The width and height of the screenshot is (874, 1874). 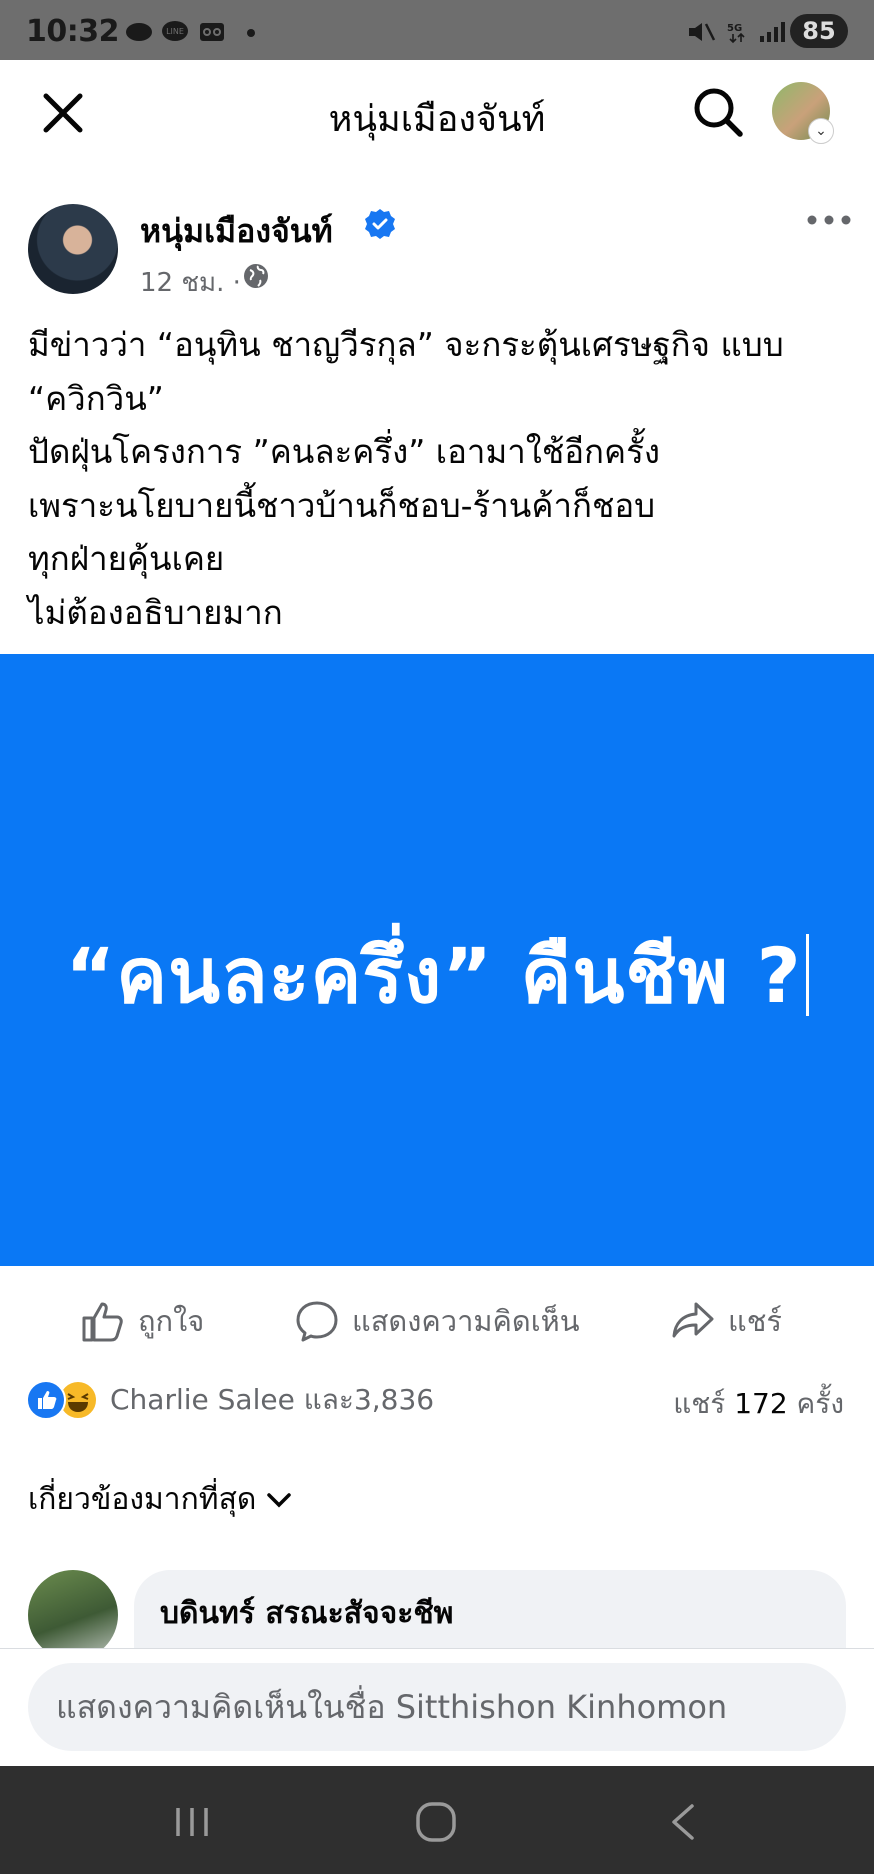 What do you see at coordinates (433, 975) in the screenshot?
I see `post-image-caption-text: “คนละครึ่ง” คืนชีพ ?` at bounding box center [433, 975].